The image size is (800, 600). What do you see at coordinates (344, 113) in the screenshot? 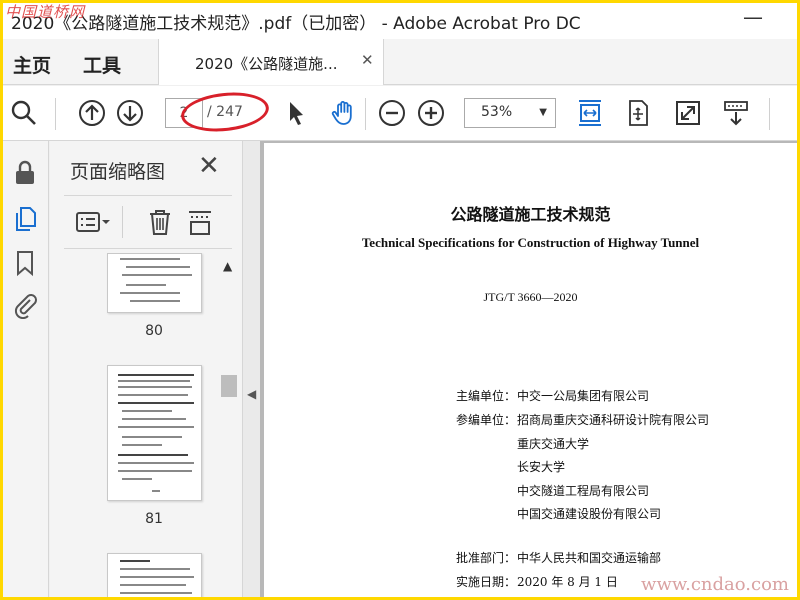
I see `hand-icon` at bounding box center [344, 113].